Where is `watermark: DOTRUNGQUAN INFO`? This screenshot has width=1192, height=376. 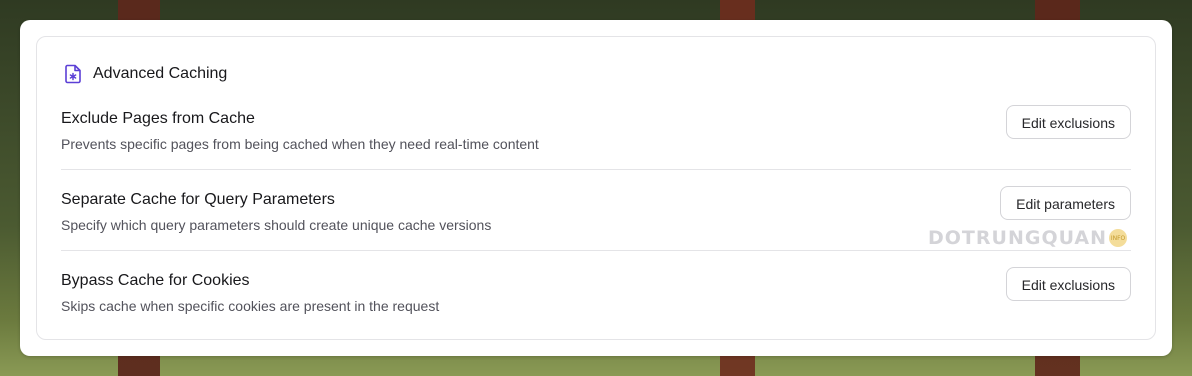
watermark: DOTRUNGQUAN INFO is located at coordinates (1028, 238).